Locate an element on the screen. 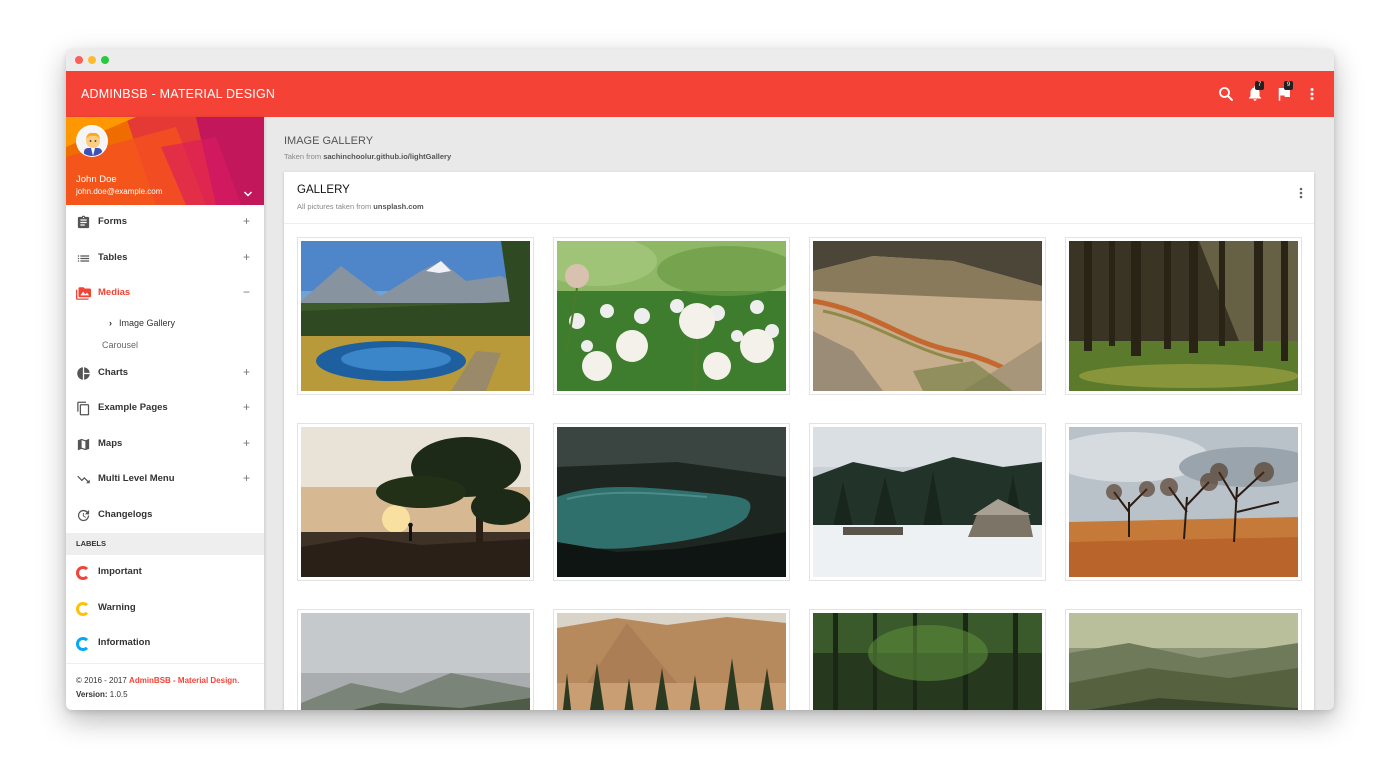  riverbed-aerial-image is located at coordinates (927, 316).